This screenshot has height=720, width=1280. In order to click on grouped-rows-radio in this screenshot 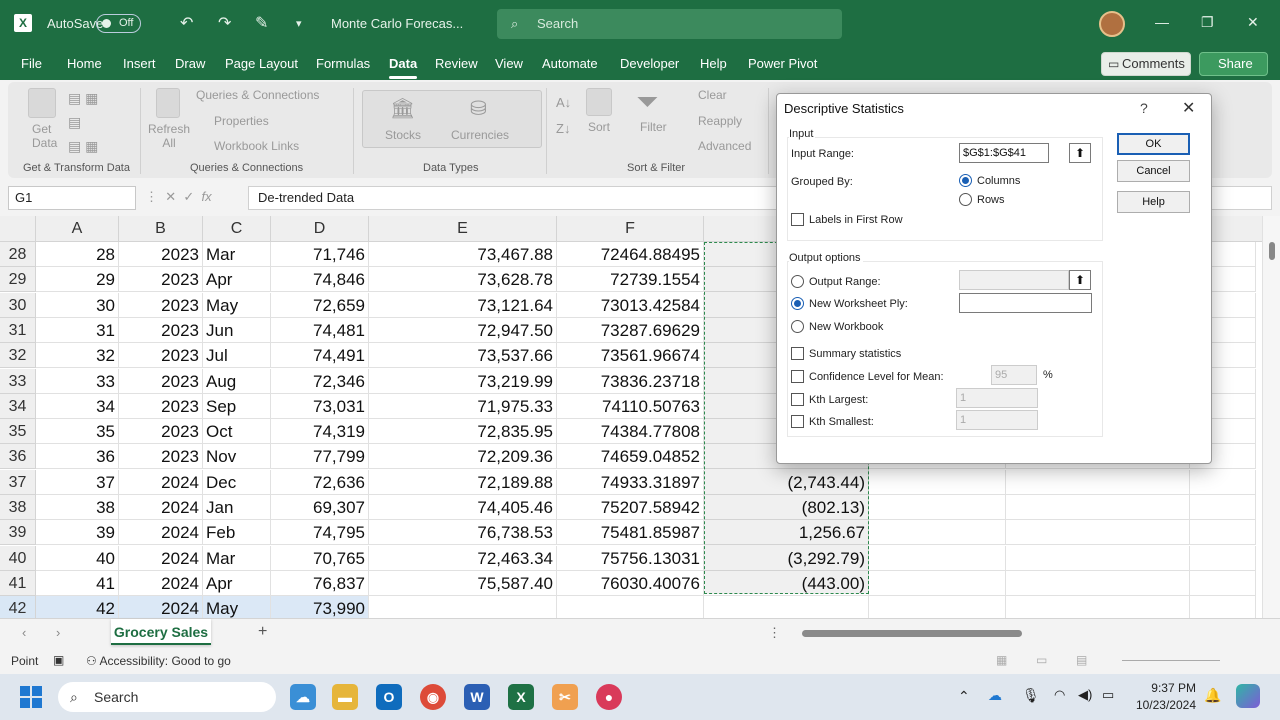, I will do `click(965, 199)`.